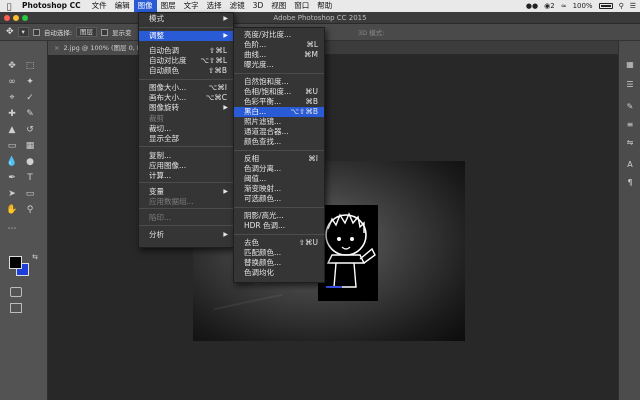 The height and width of the screenshot is (400, 640). I want to click on menu-file: 文件, so click(99, 6).